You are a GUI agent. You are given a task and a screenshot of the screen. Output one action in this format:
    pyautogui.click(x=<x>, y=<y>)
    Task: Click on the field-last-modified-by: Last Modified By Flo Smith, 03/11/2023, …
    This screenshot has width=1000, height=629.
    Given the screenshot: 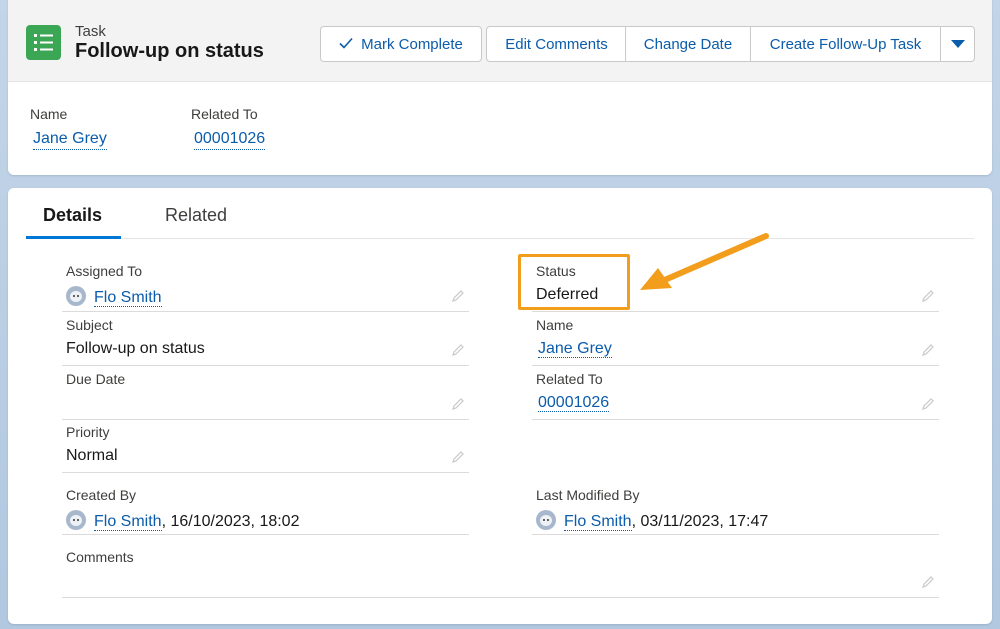 What is the action you would take?
    pyautogui.click(x=735, y=508)
    